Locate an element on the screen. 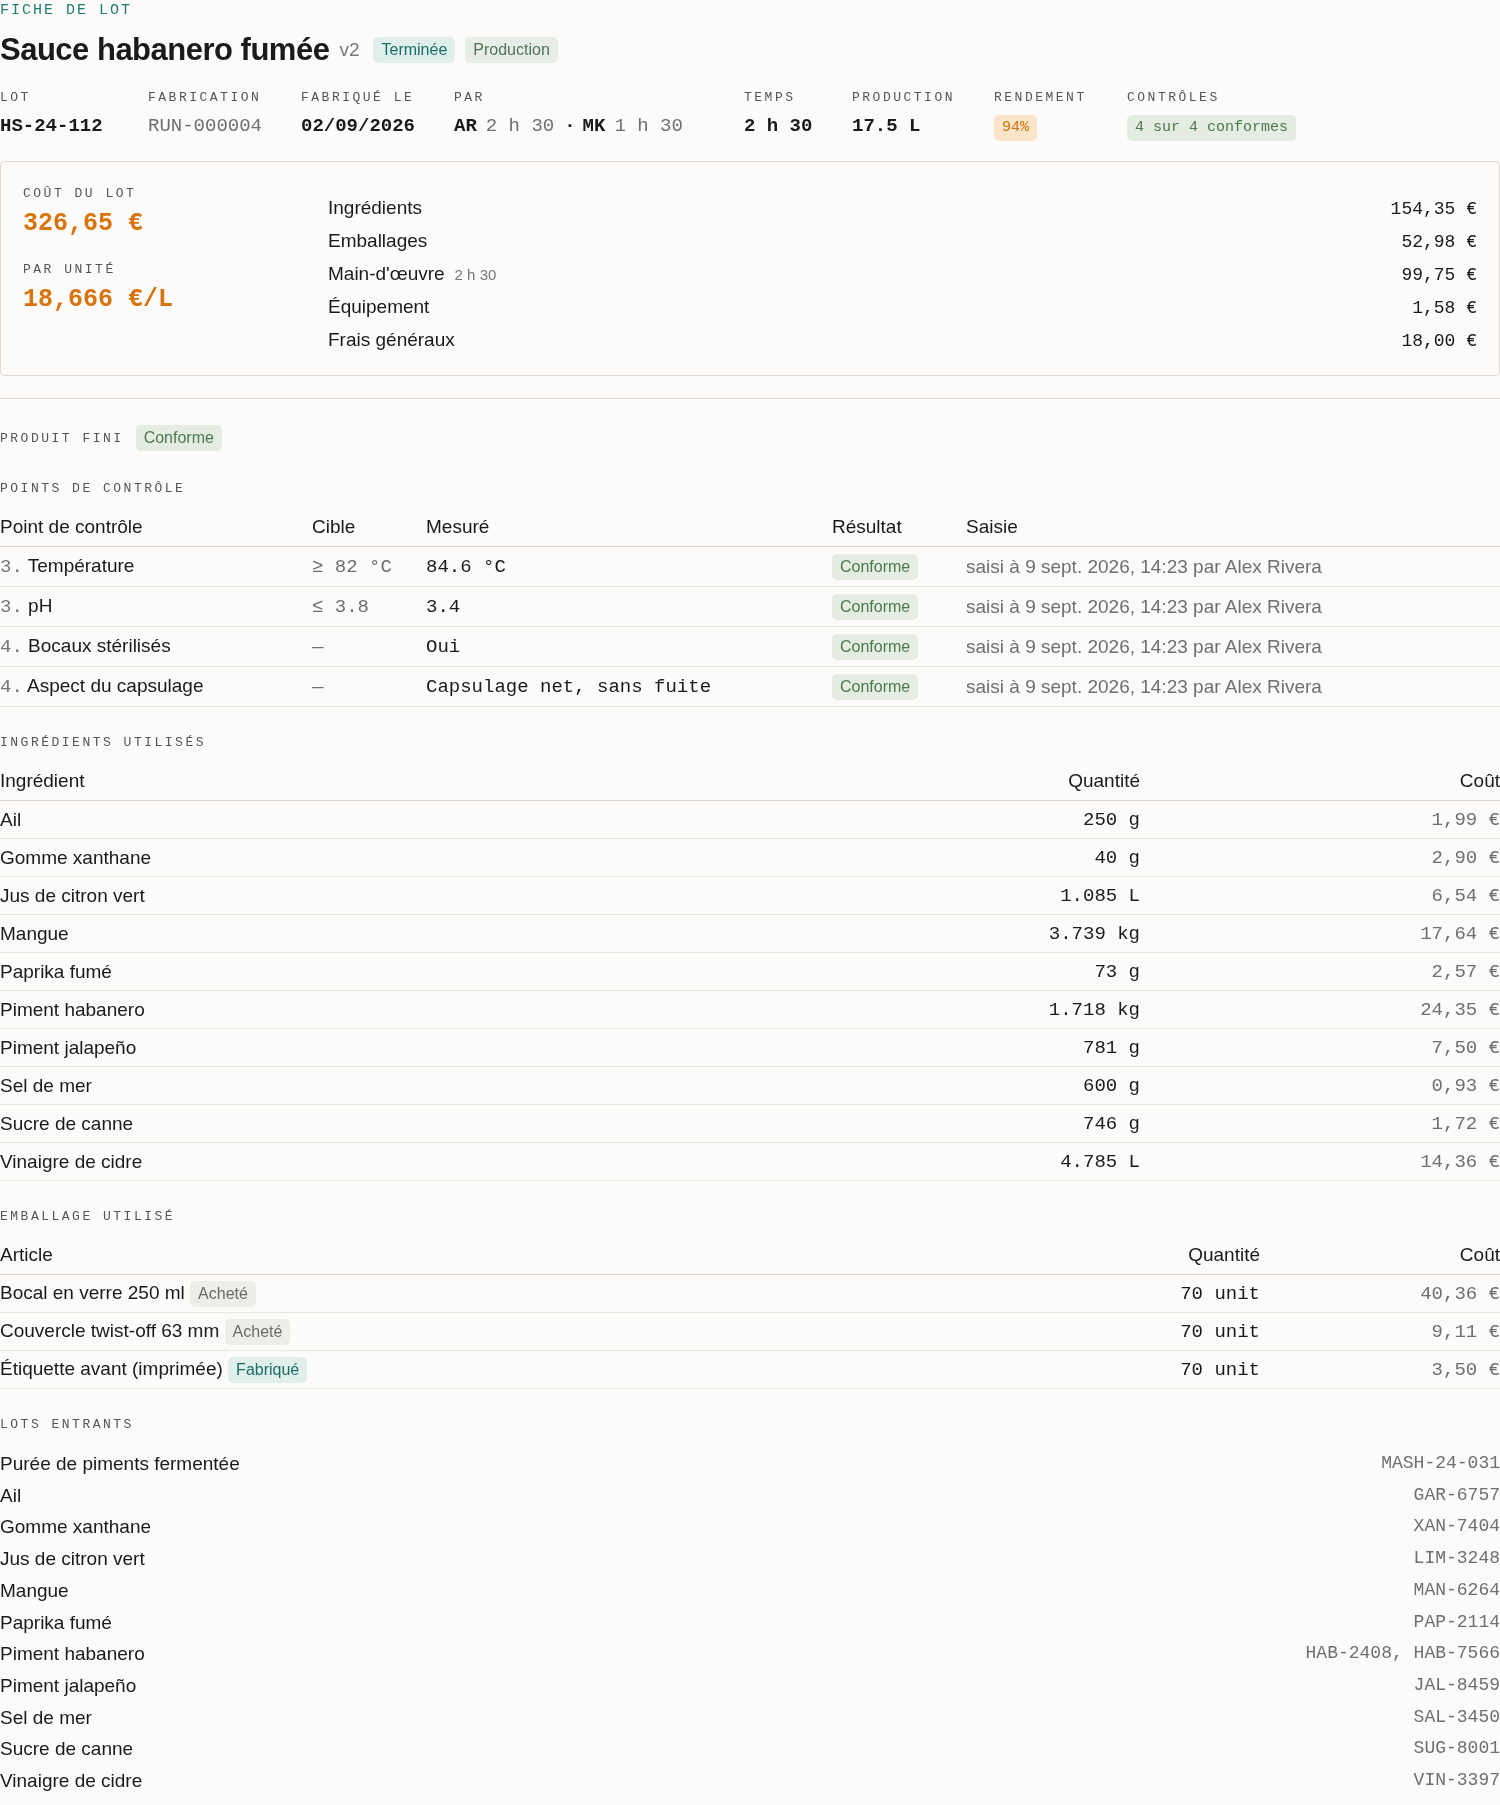 This screenshot has width=1500, height=1805. column-header: Ingrédient is located at coordinates (420, 785).